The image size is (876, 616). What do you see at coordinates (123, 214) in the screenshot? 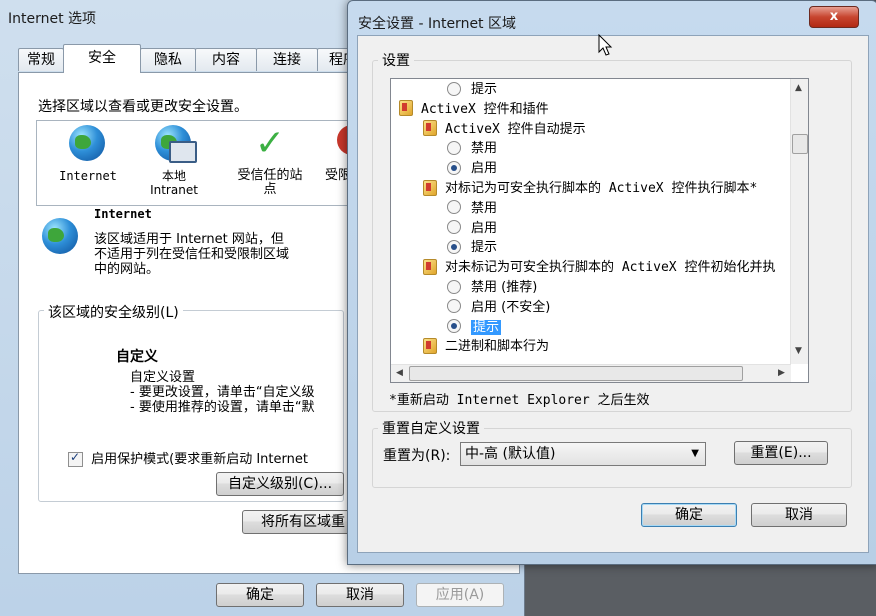
I see `zone-name: Internet` at bounding box center [123, 214].